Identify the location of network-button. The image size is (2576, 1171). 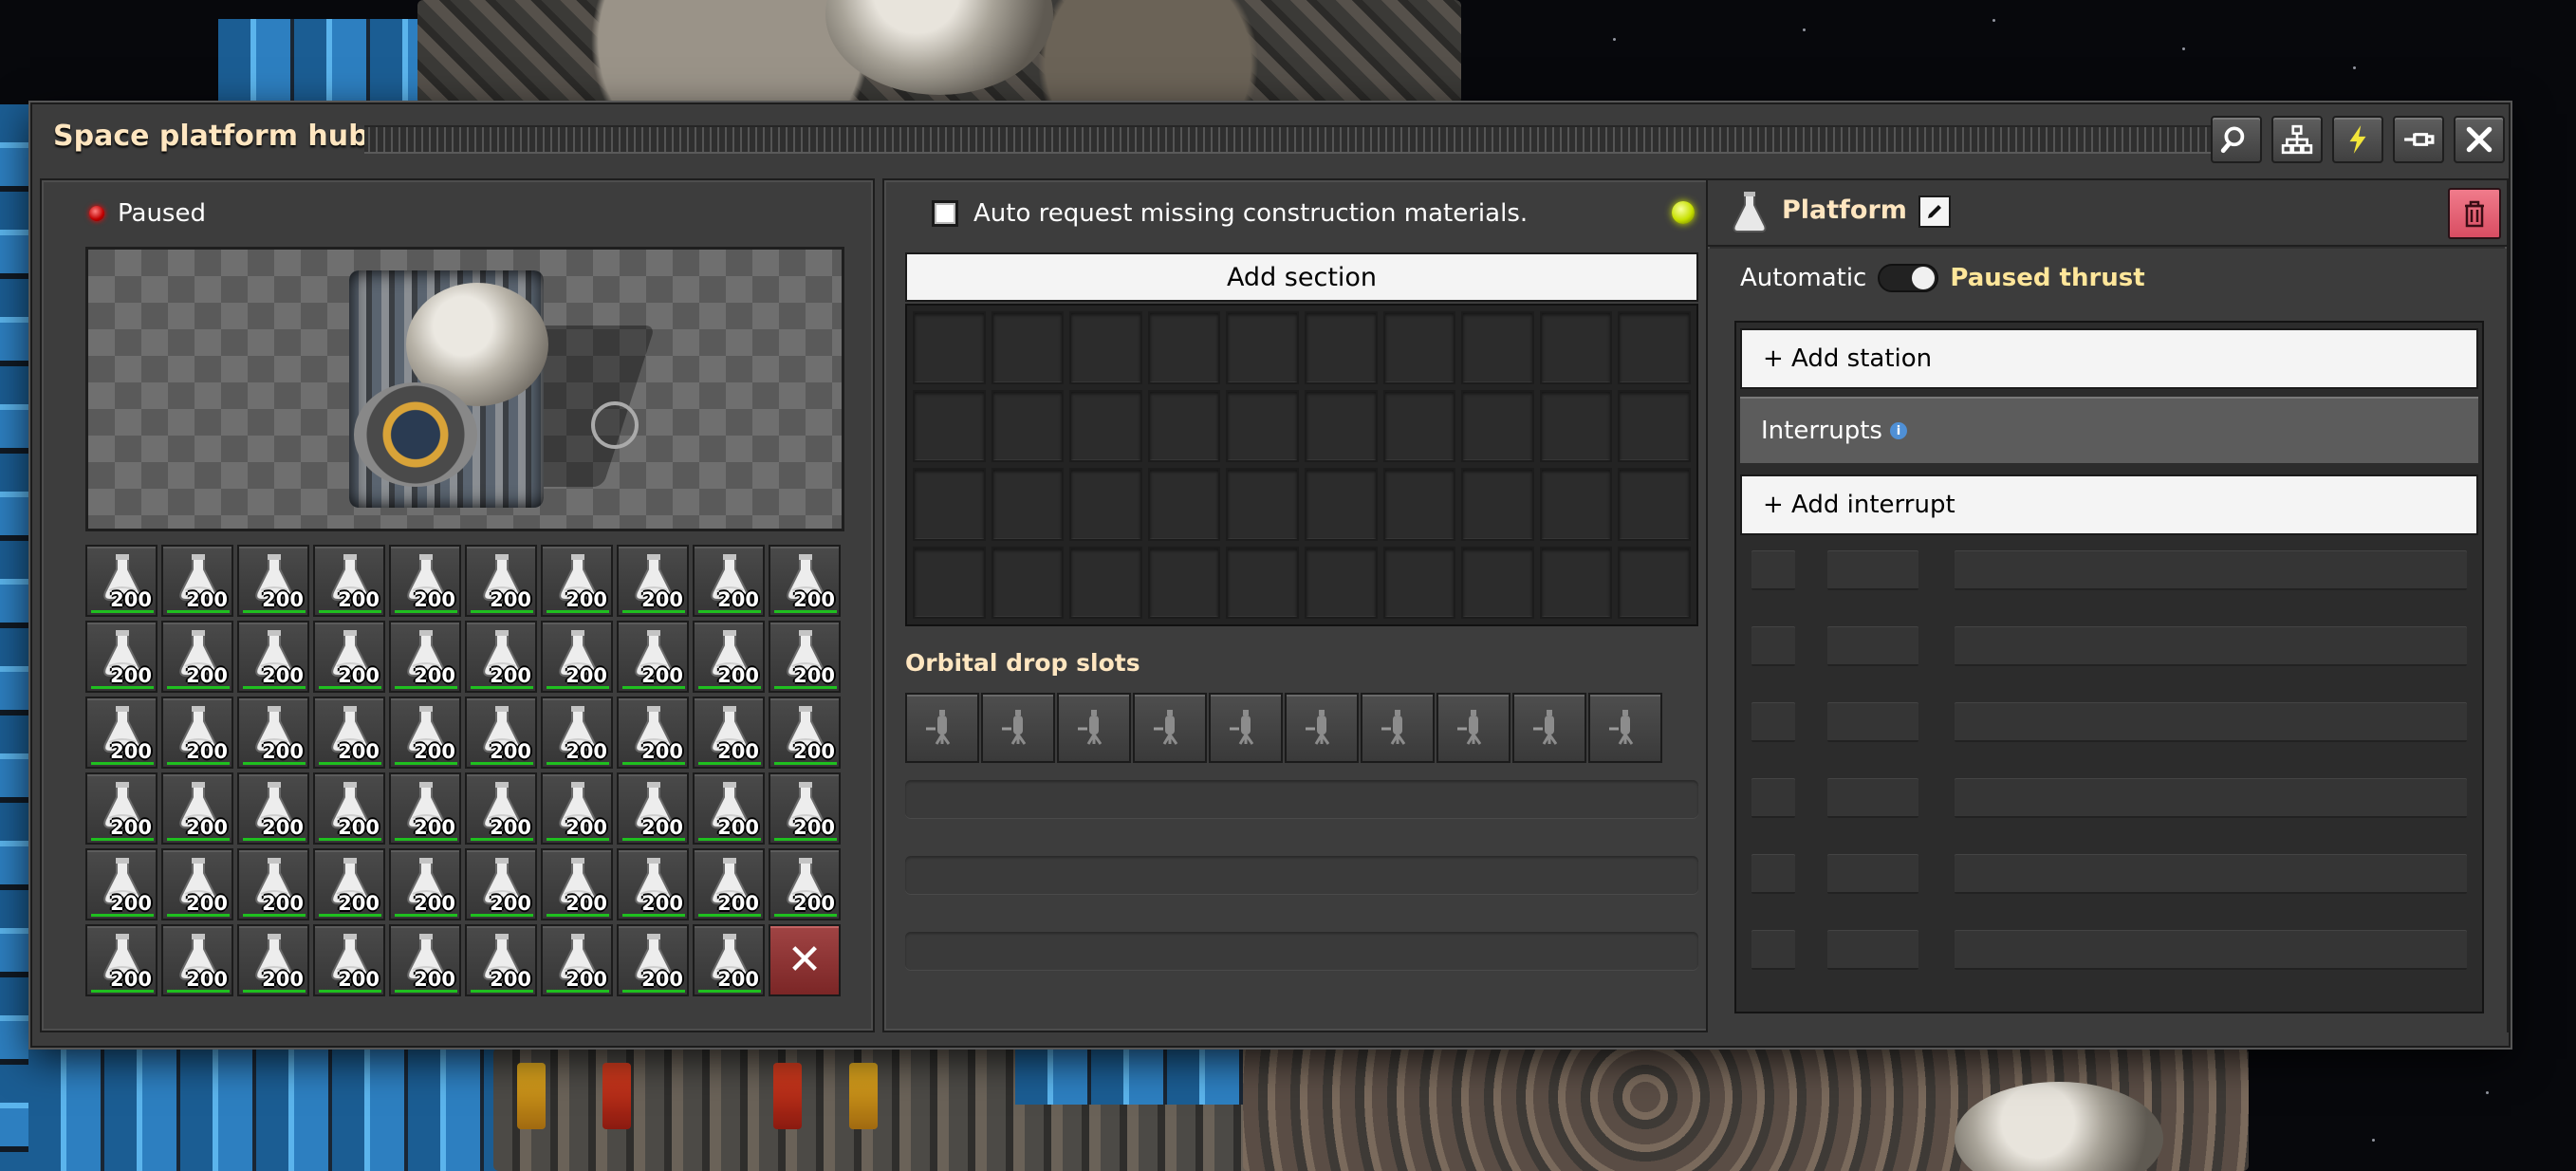
(2297, 139).